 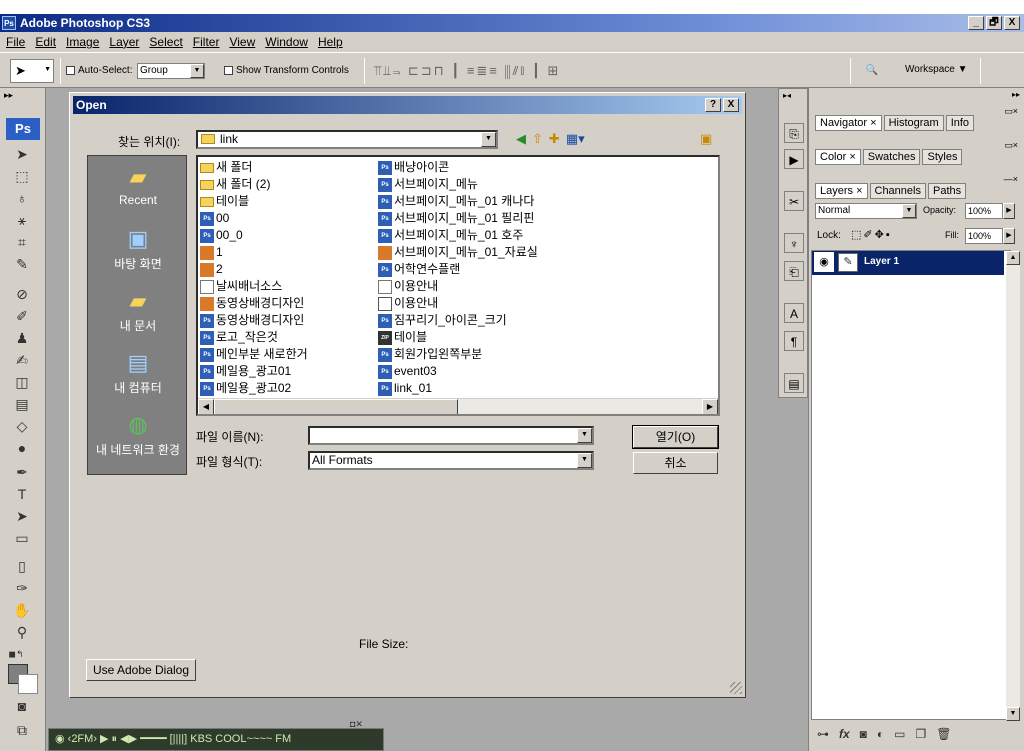 What do you see at coordinates (736, 688) in the screenshot?
I see `resize-grip` at bounding box center [736, 688].